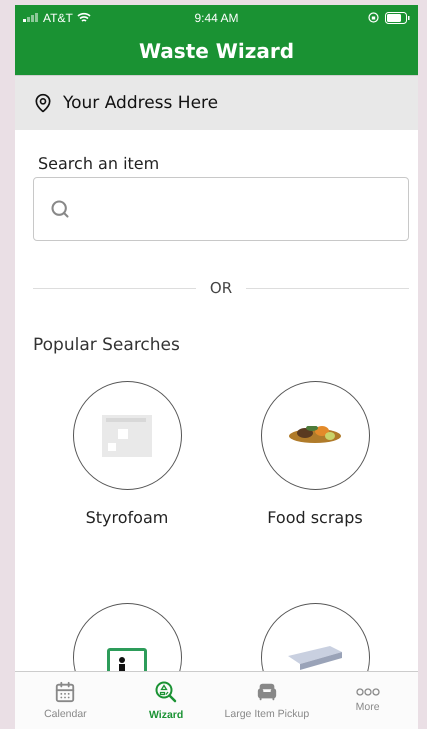 The image size is (427, 729). Describe the element at coordinates (140, 103) in the screenshot. I see `address-text: Your Address Here` at that location.